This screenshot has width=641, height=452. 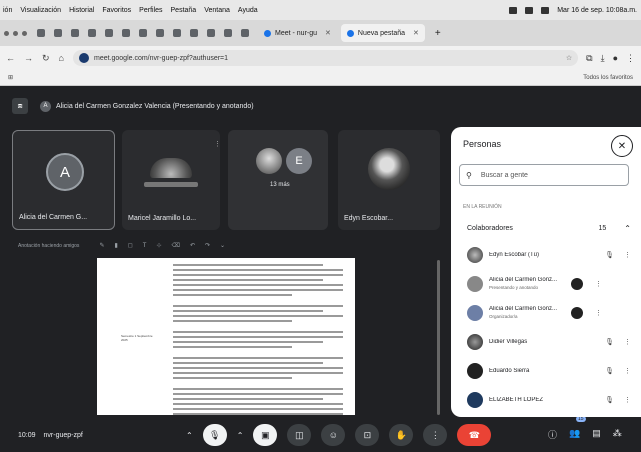 What do you see at coordinates (367, 435) in the screenshot?
I see `present-button: ⊡` at bounding box center [367, 435].